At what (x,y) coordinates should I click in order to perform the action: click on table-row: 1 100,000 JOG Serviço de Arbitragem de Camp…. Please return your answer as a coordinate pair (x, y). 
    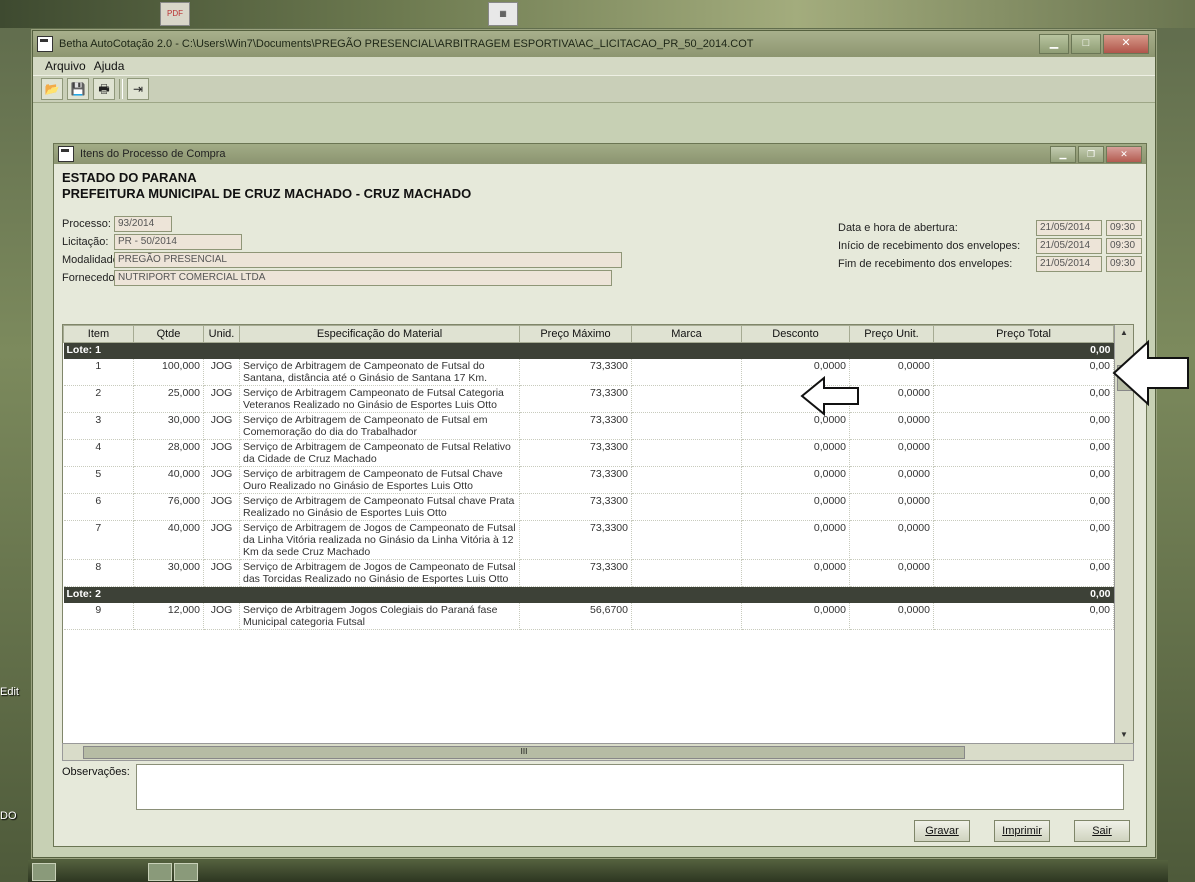
    Looking at the image, I should click on (588, 372).